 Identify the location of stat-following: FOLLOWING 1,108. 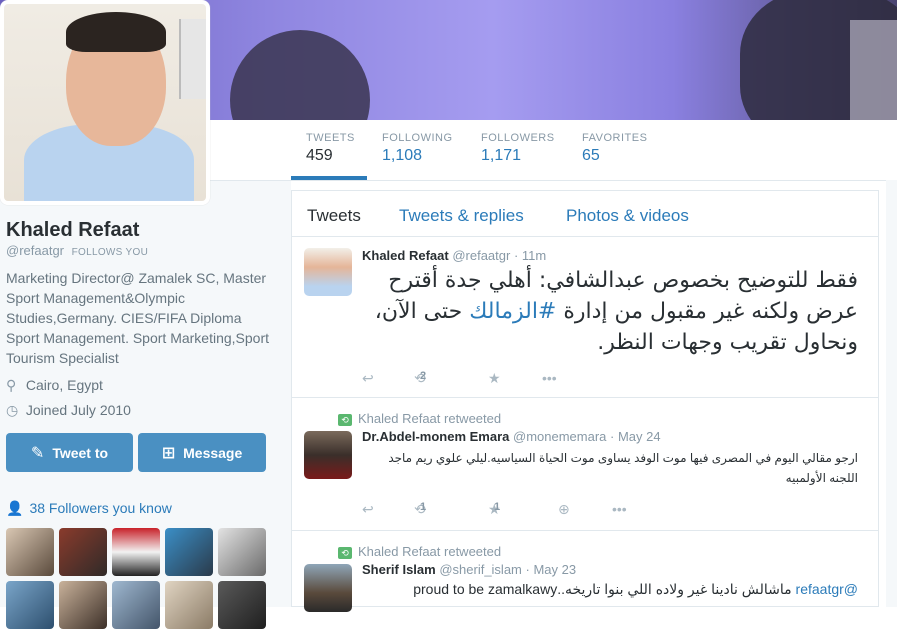
(417, 148).